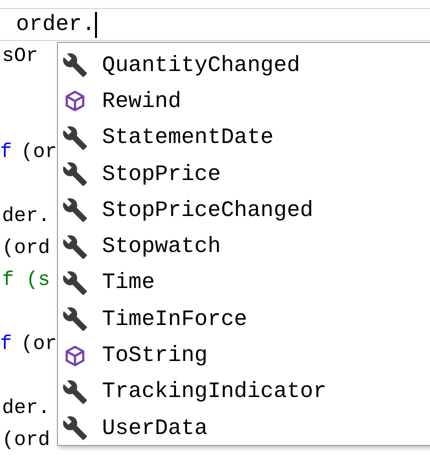 The image size is (430, 460). Describe the element at coordinates (244, 174) in the screenshot. I see `completion-item: StopPrice` at that location.